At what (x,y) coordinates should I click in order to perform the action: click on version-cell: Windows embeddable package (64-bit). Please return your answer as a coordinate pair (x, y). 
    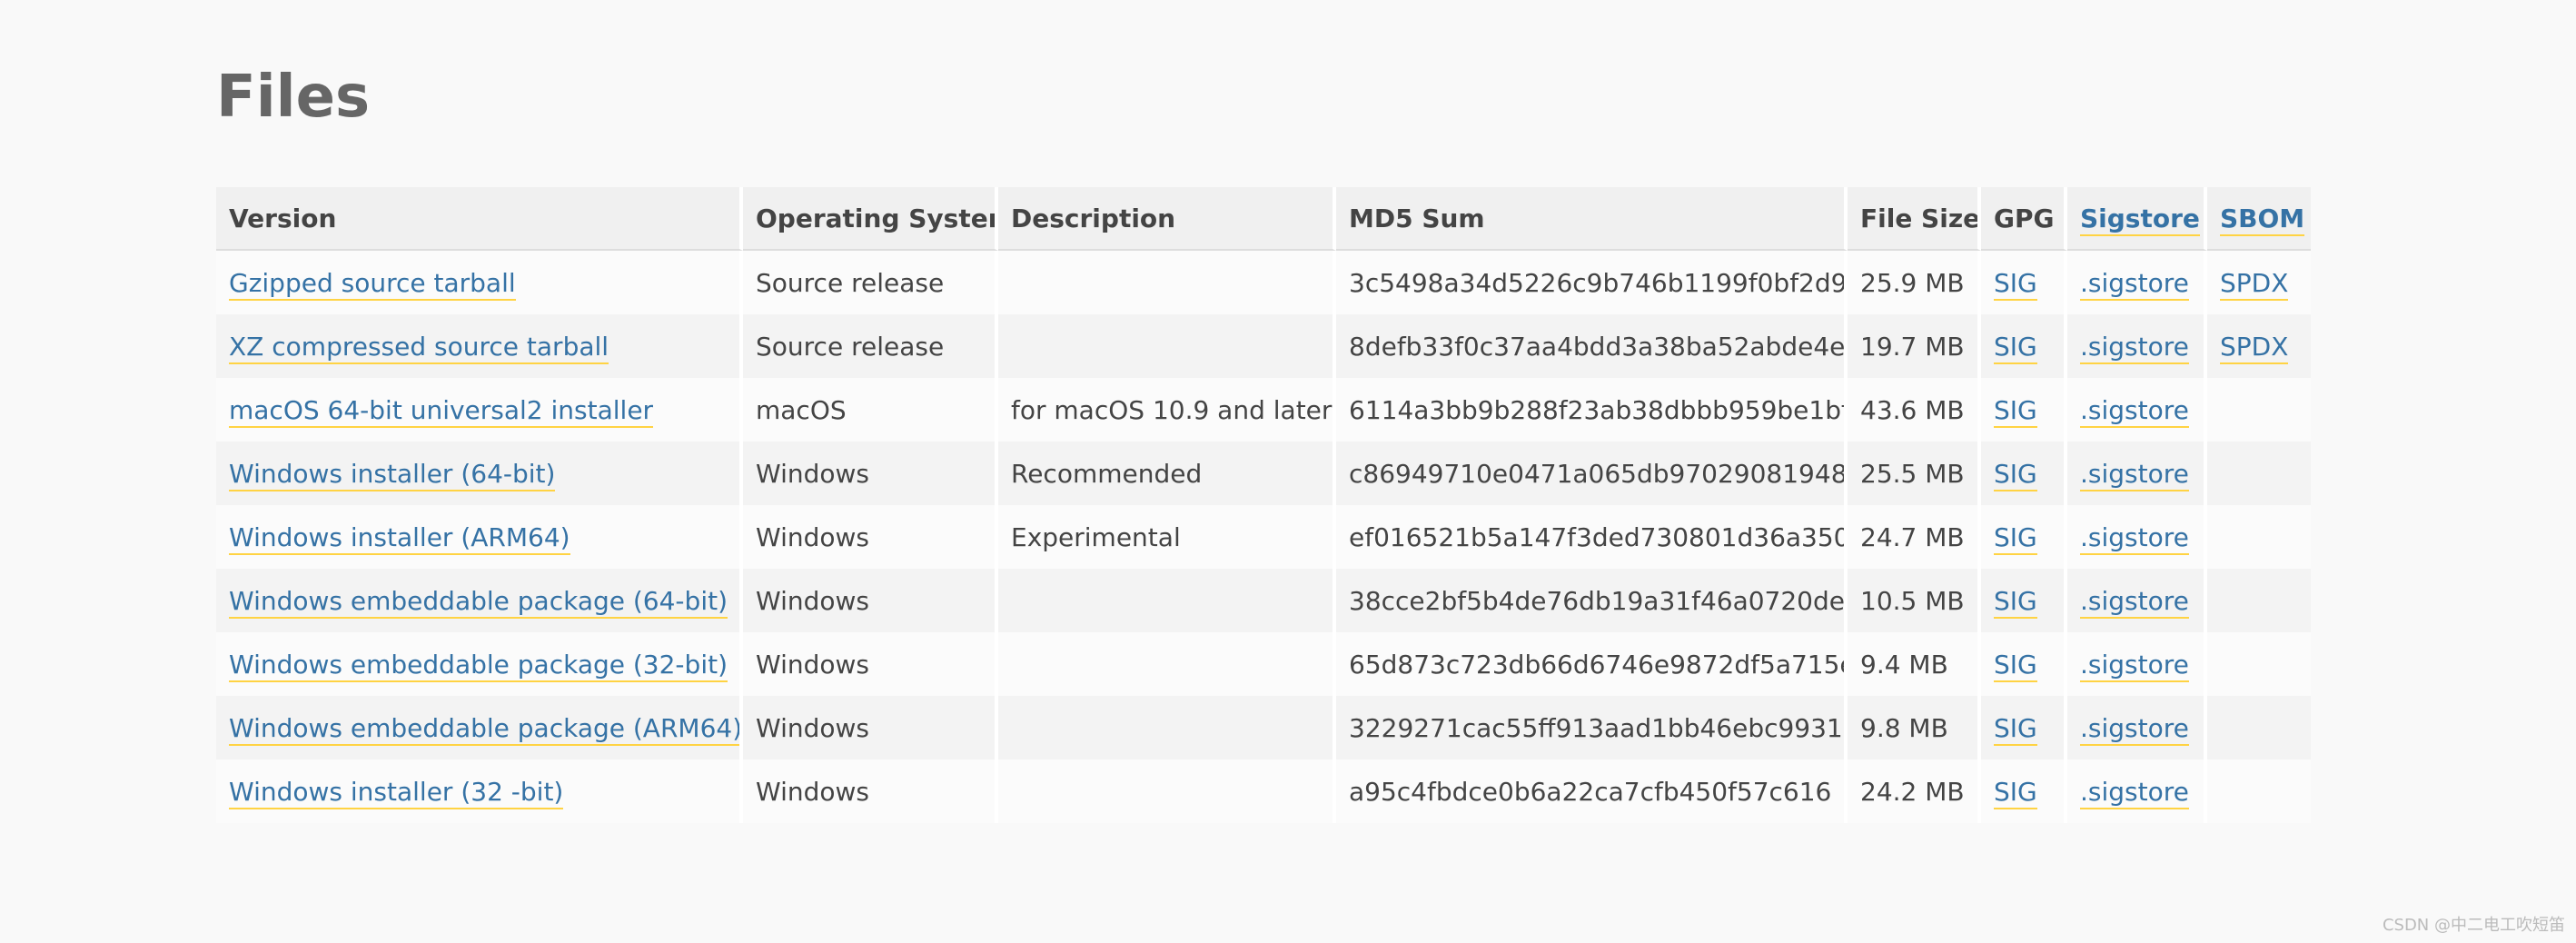
    Looking at the image, I should click on (479, 601).